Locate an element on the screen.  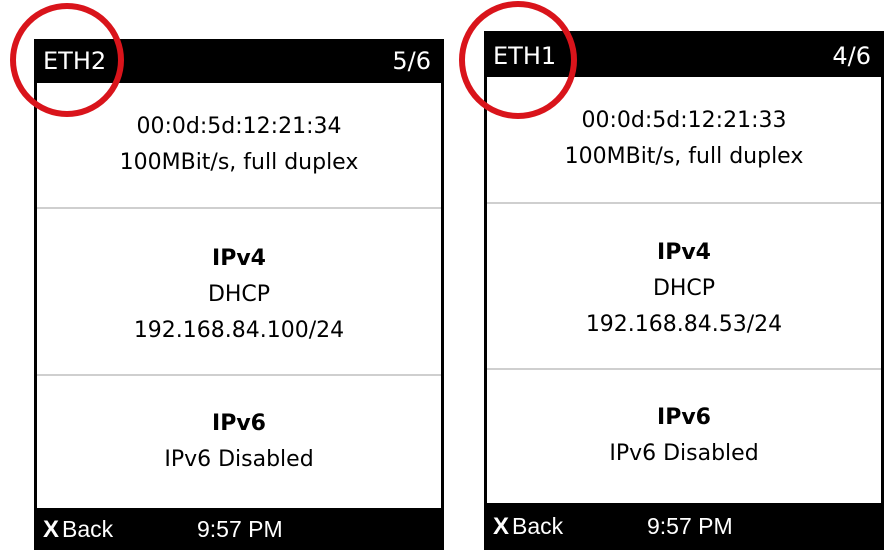
interface-name: ETH2 is located at coordinates (75, 61).